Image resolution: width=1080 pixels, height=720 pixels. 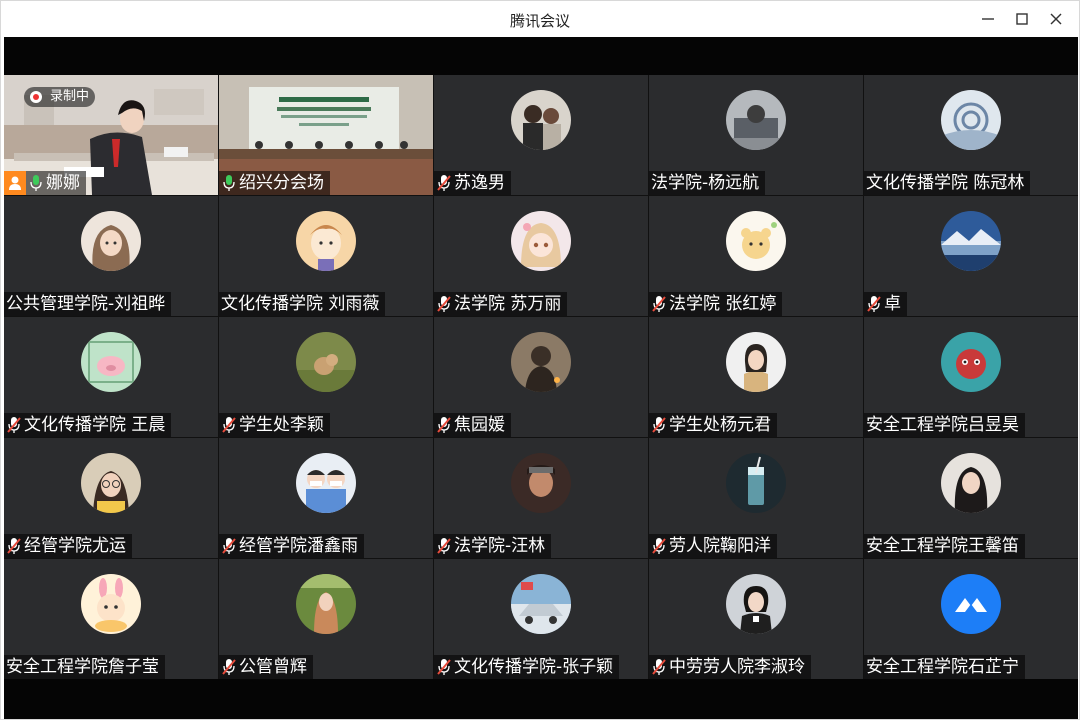 I want to click on name-bar: 安全工程学院王馨笛, so click(x=944, y=546).